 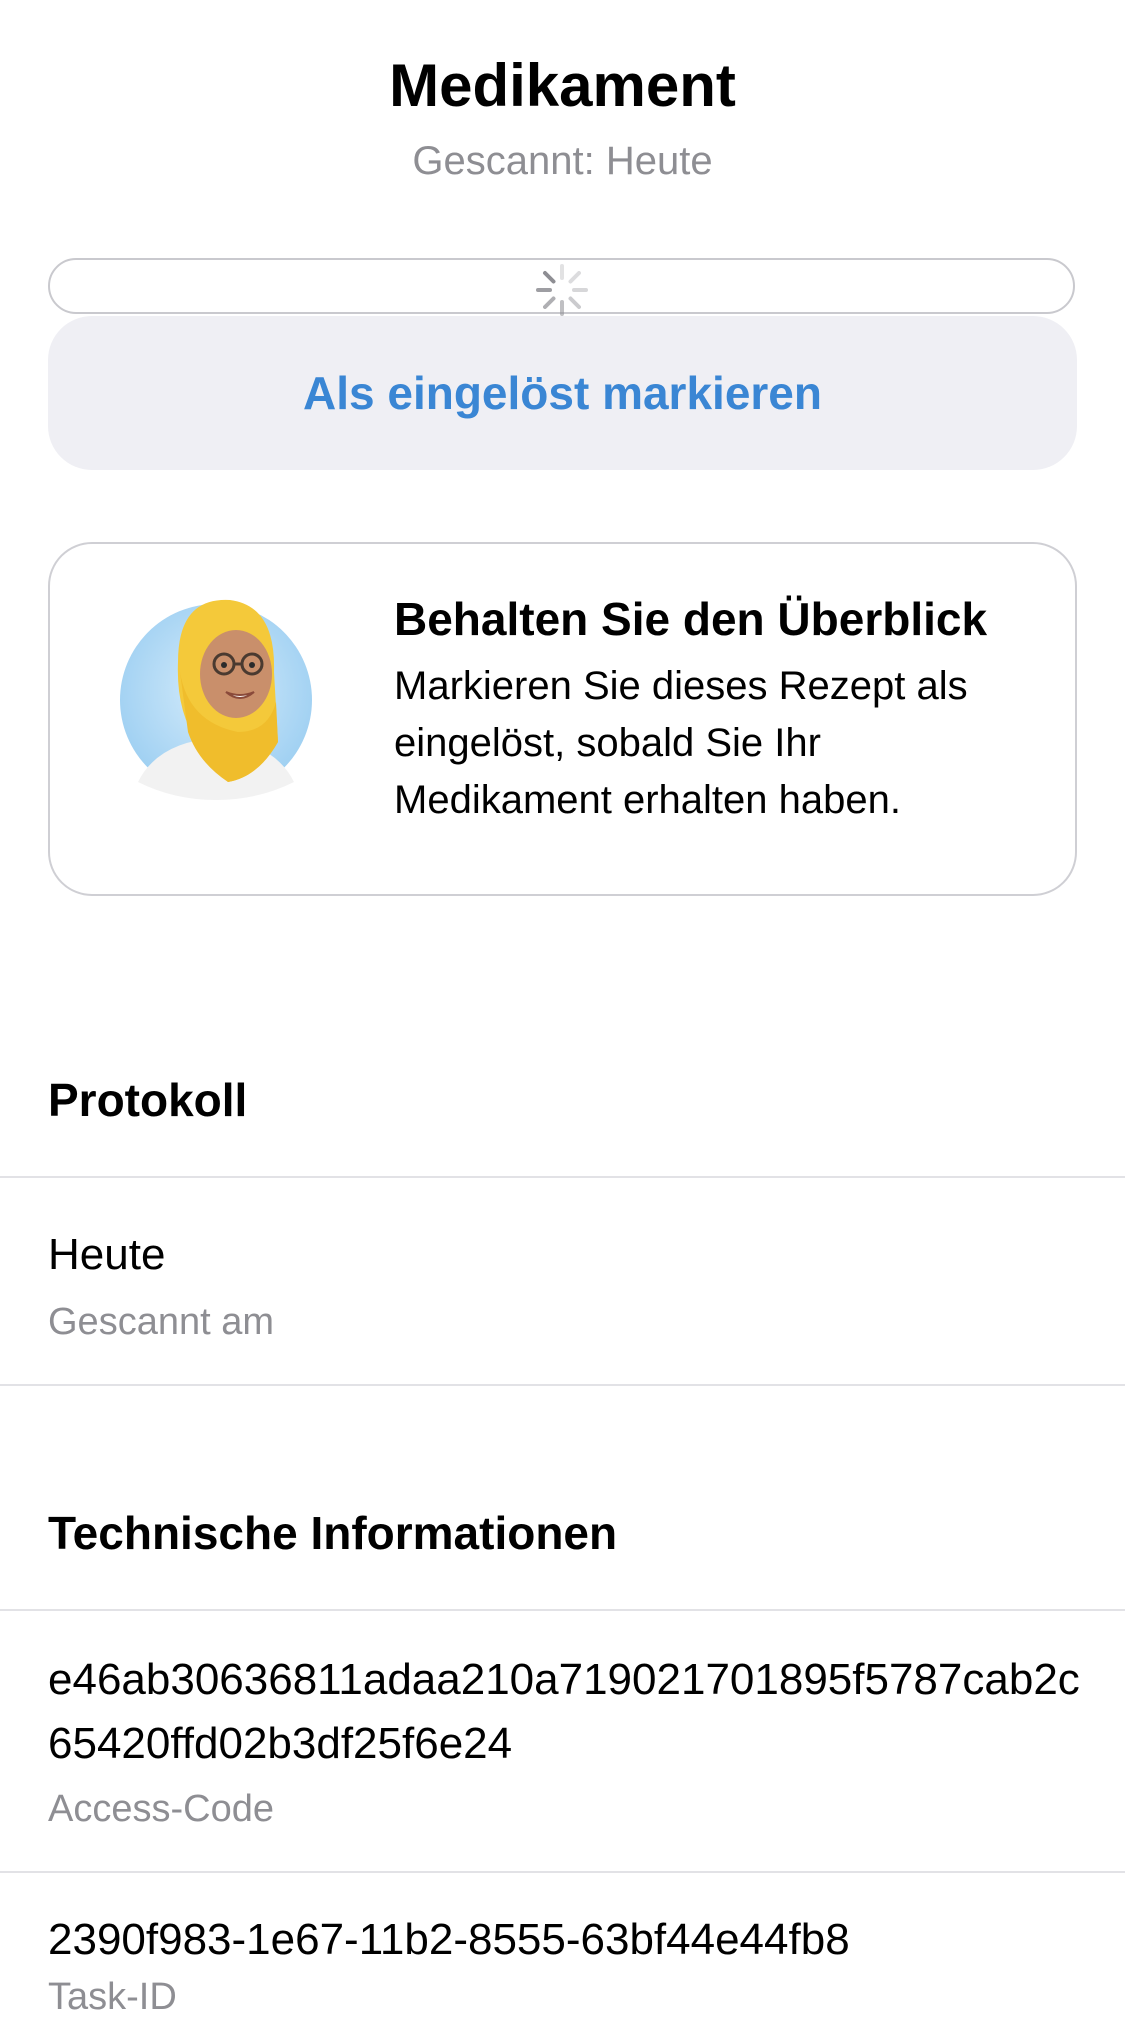 I want to click on mark-as-redeemed-button: Als eingelöst markieren, so click(x=562, y=393).